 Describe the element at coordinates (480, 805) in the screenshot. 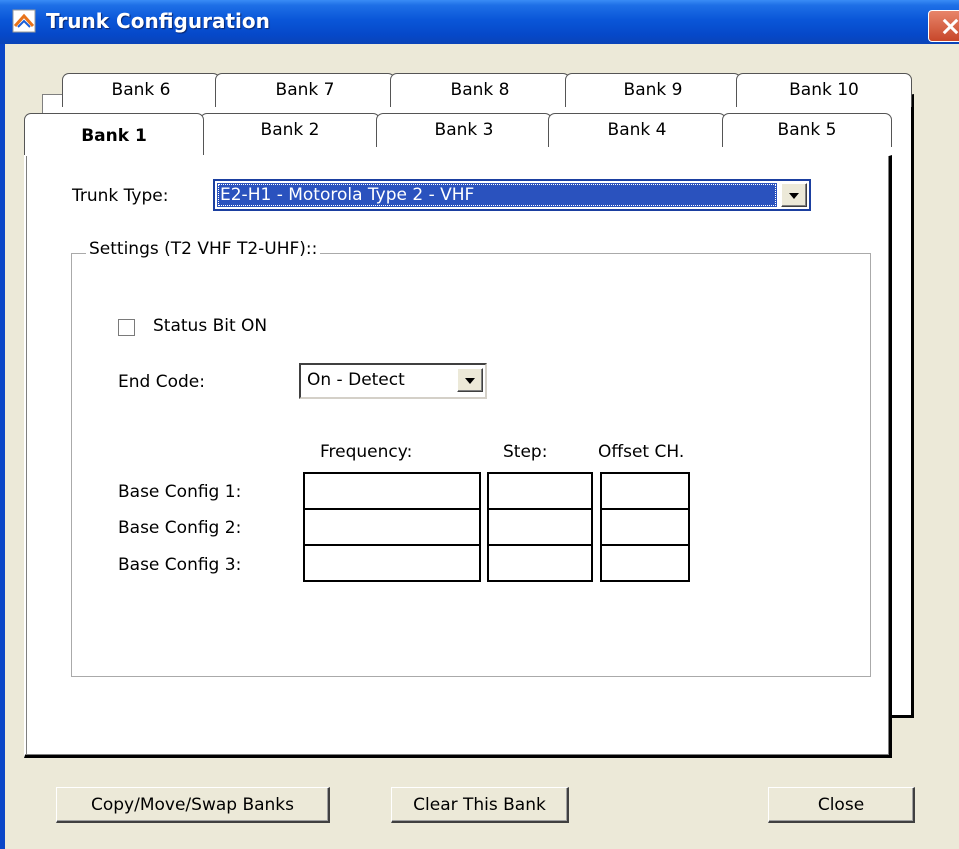

I see `clear-bank-button: Clear This Bank` at that location.